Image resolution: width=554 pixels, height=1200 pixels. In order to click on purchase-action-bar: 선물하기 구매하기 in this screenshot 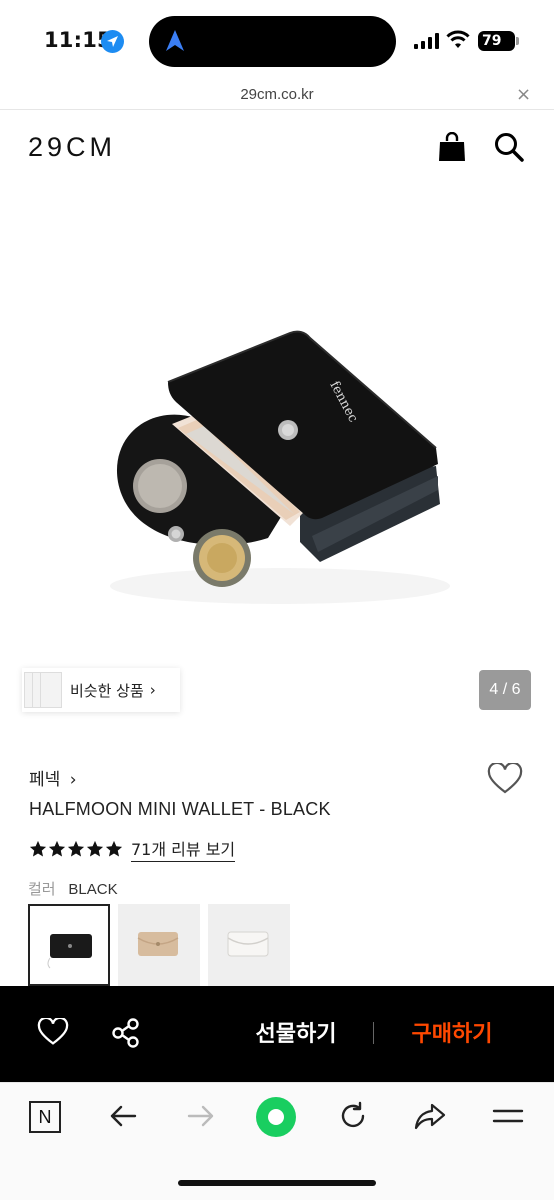, I will do `click(277, 1034)`.